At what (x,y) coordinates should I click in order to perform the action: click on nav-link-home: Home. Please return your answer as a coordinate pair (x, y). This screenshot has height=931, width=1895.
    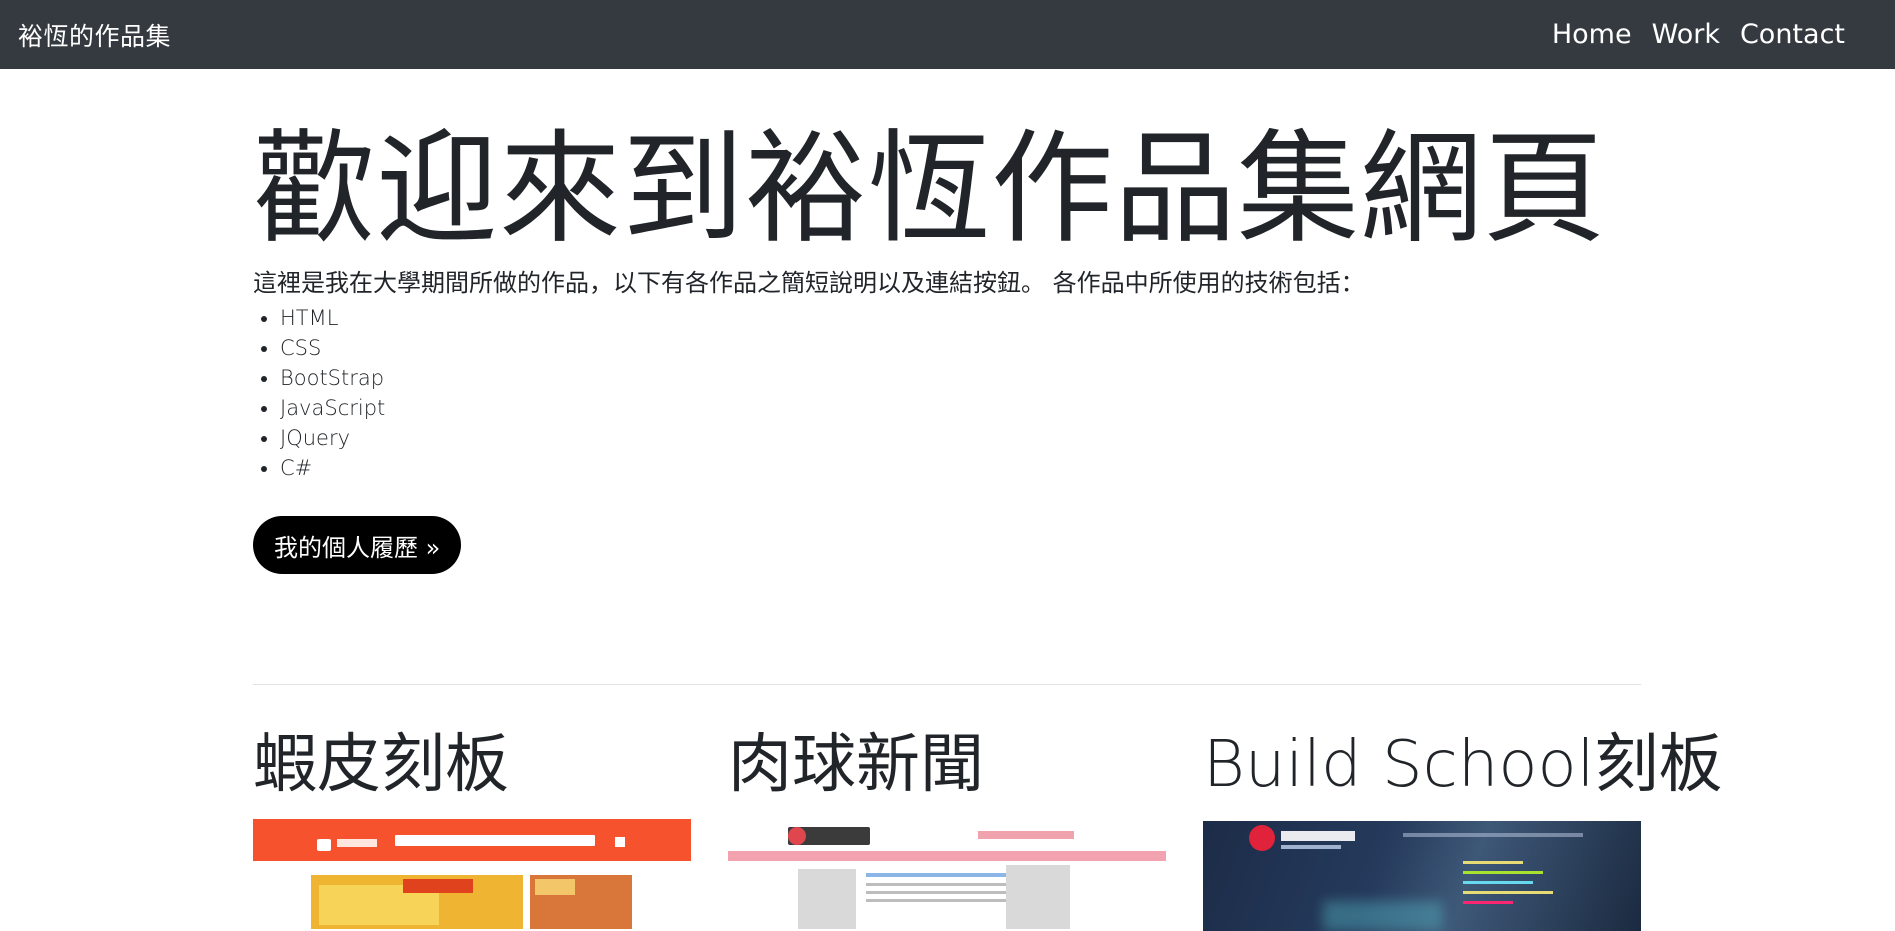
    Looking at the image, I should click on (1592, 34).